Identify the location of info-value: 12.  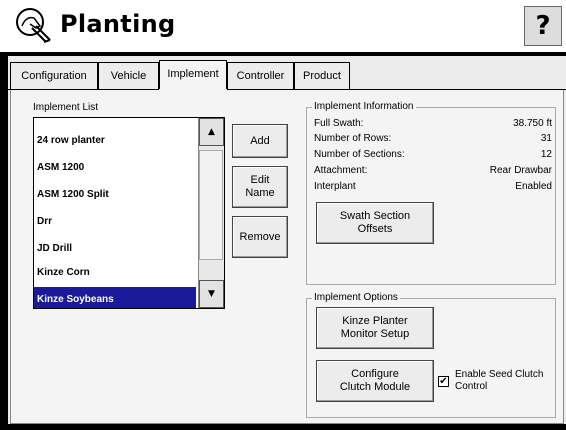
(546, 154).